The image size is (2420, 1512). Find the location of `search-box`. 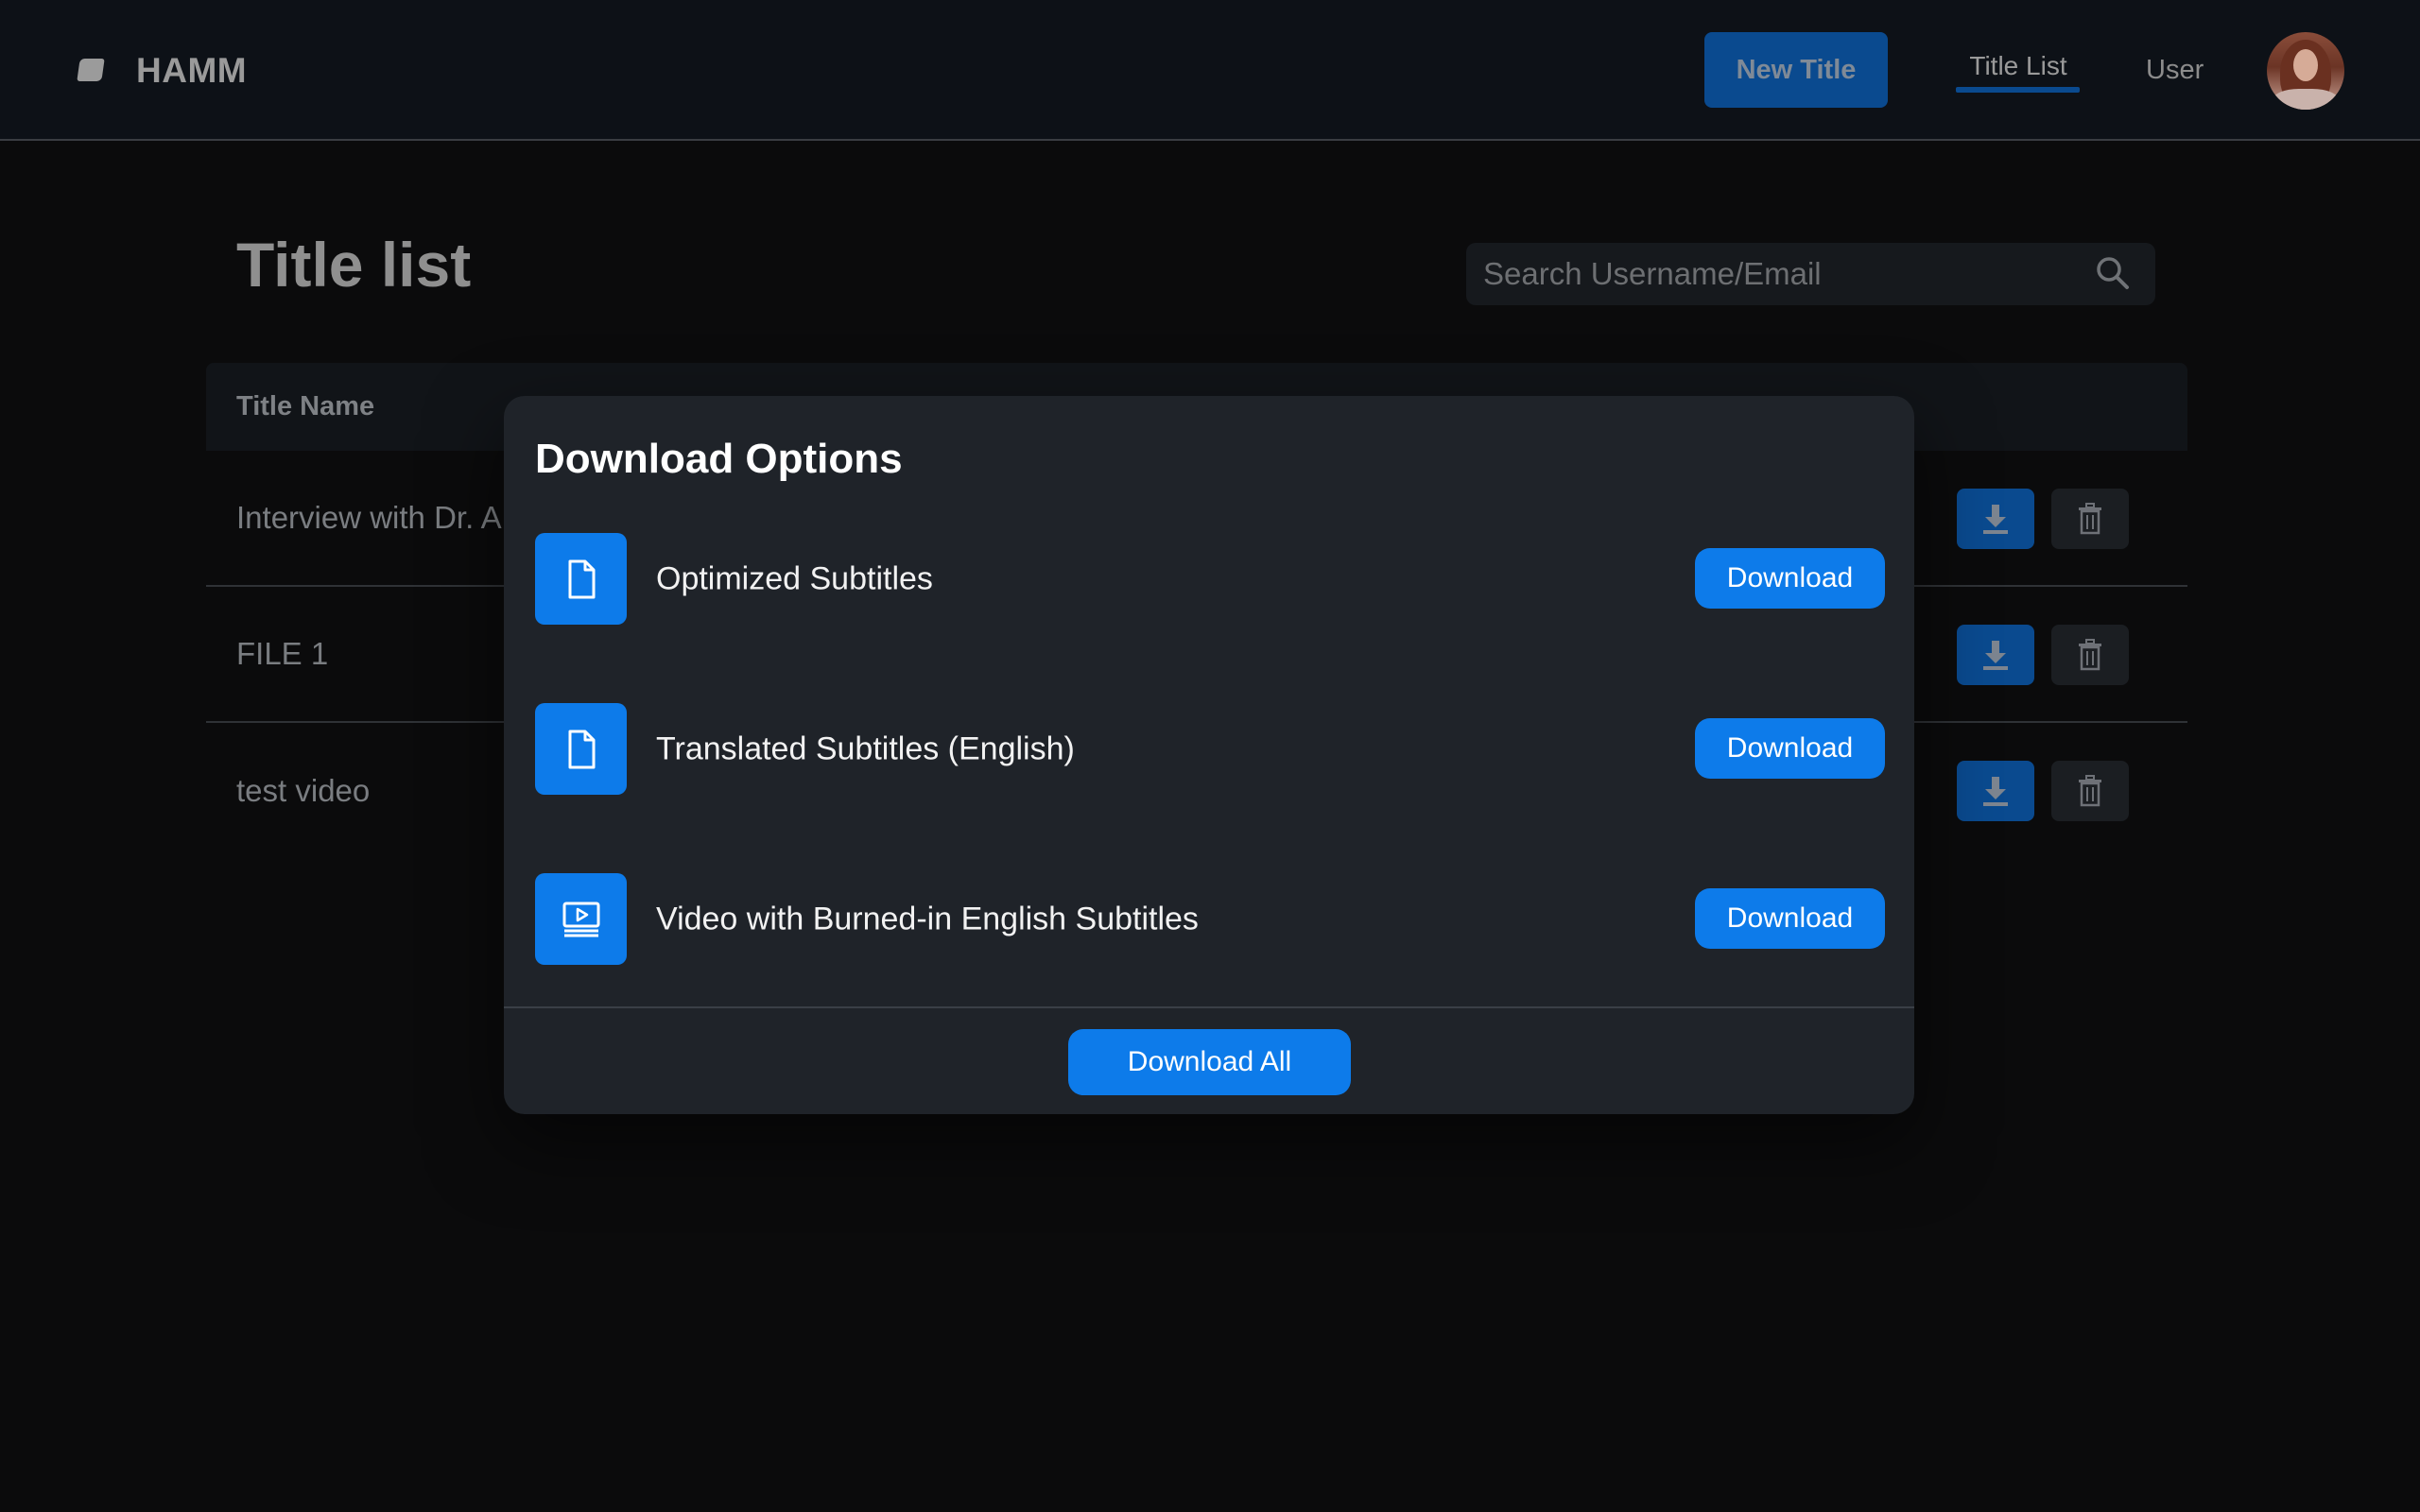

search-box is located at coordinates (1810, 274).